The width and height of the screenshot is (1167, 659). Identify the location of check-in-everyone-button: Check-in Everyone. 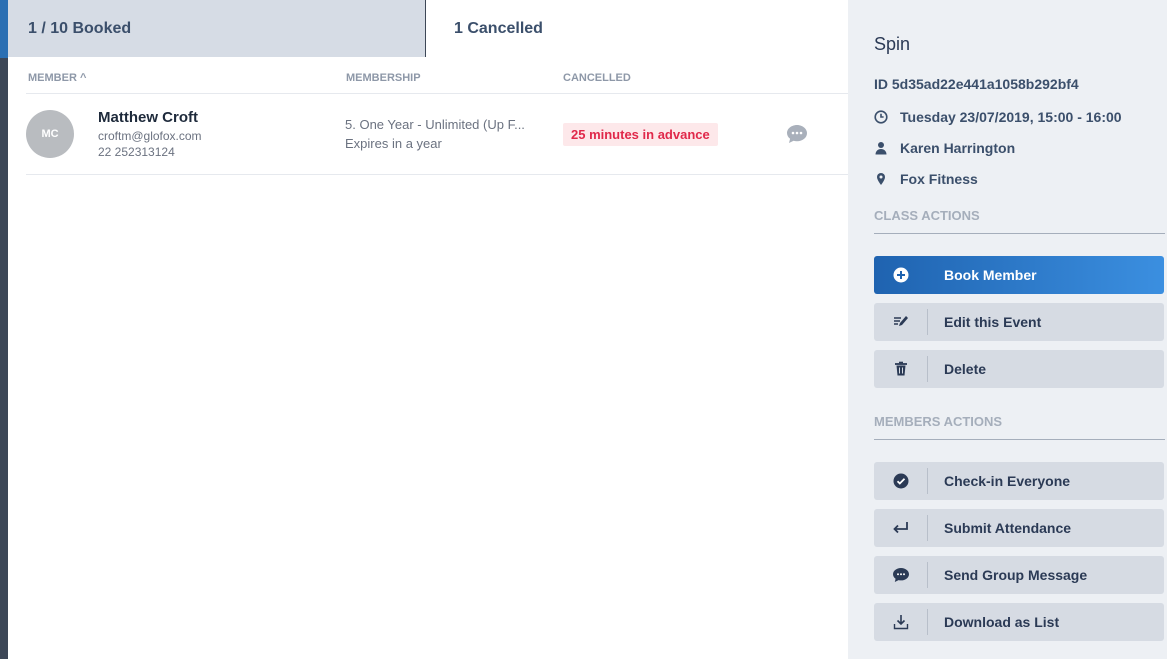
(1019, 481).